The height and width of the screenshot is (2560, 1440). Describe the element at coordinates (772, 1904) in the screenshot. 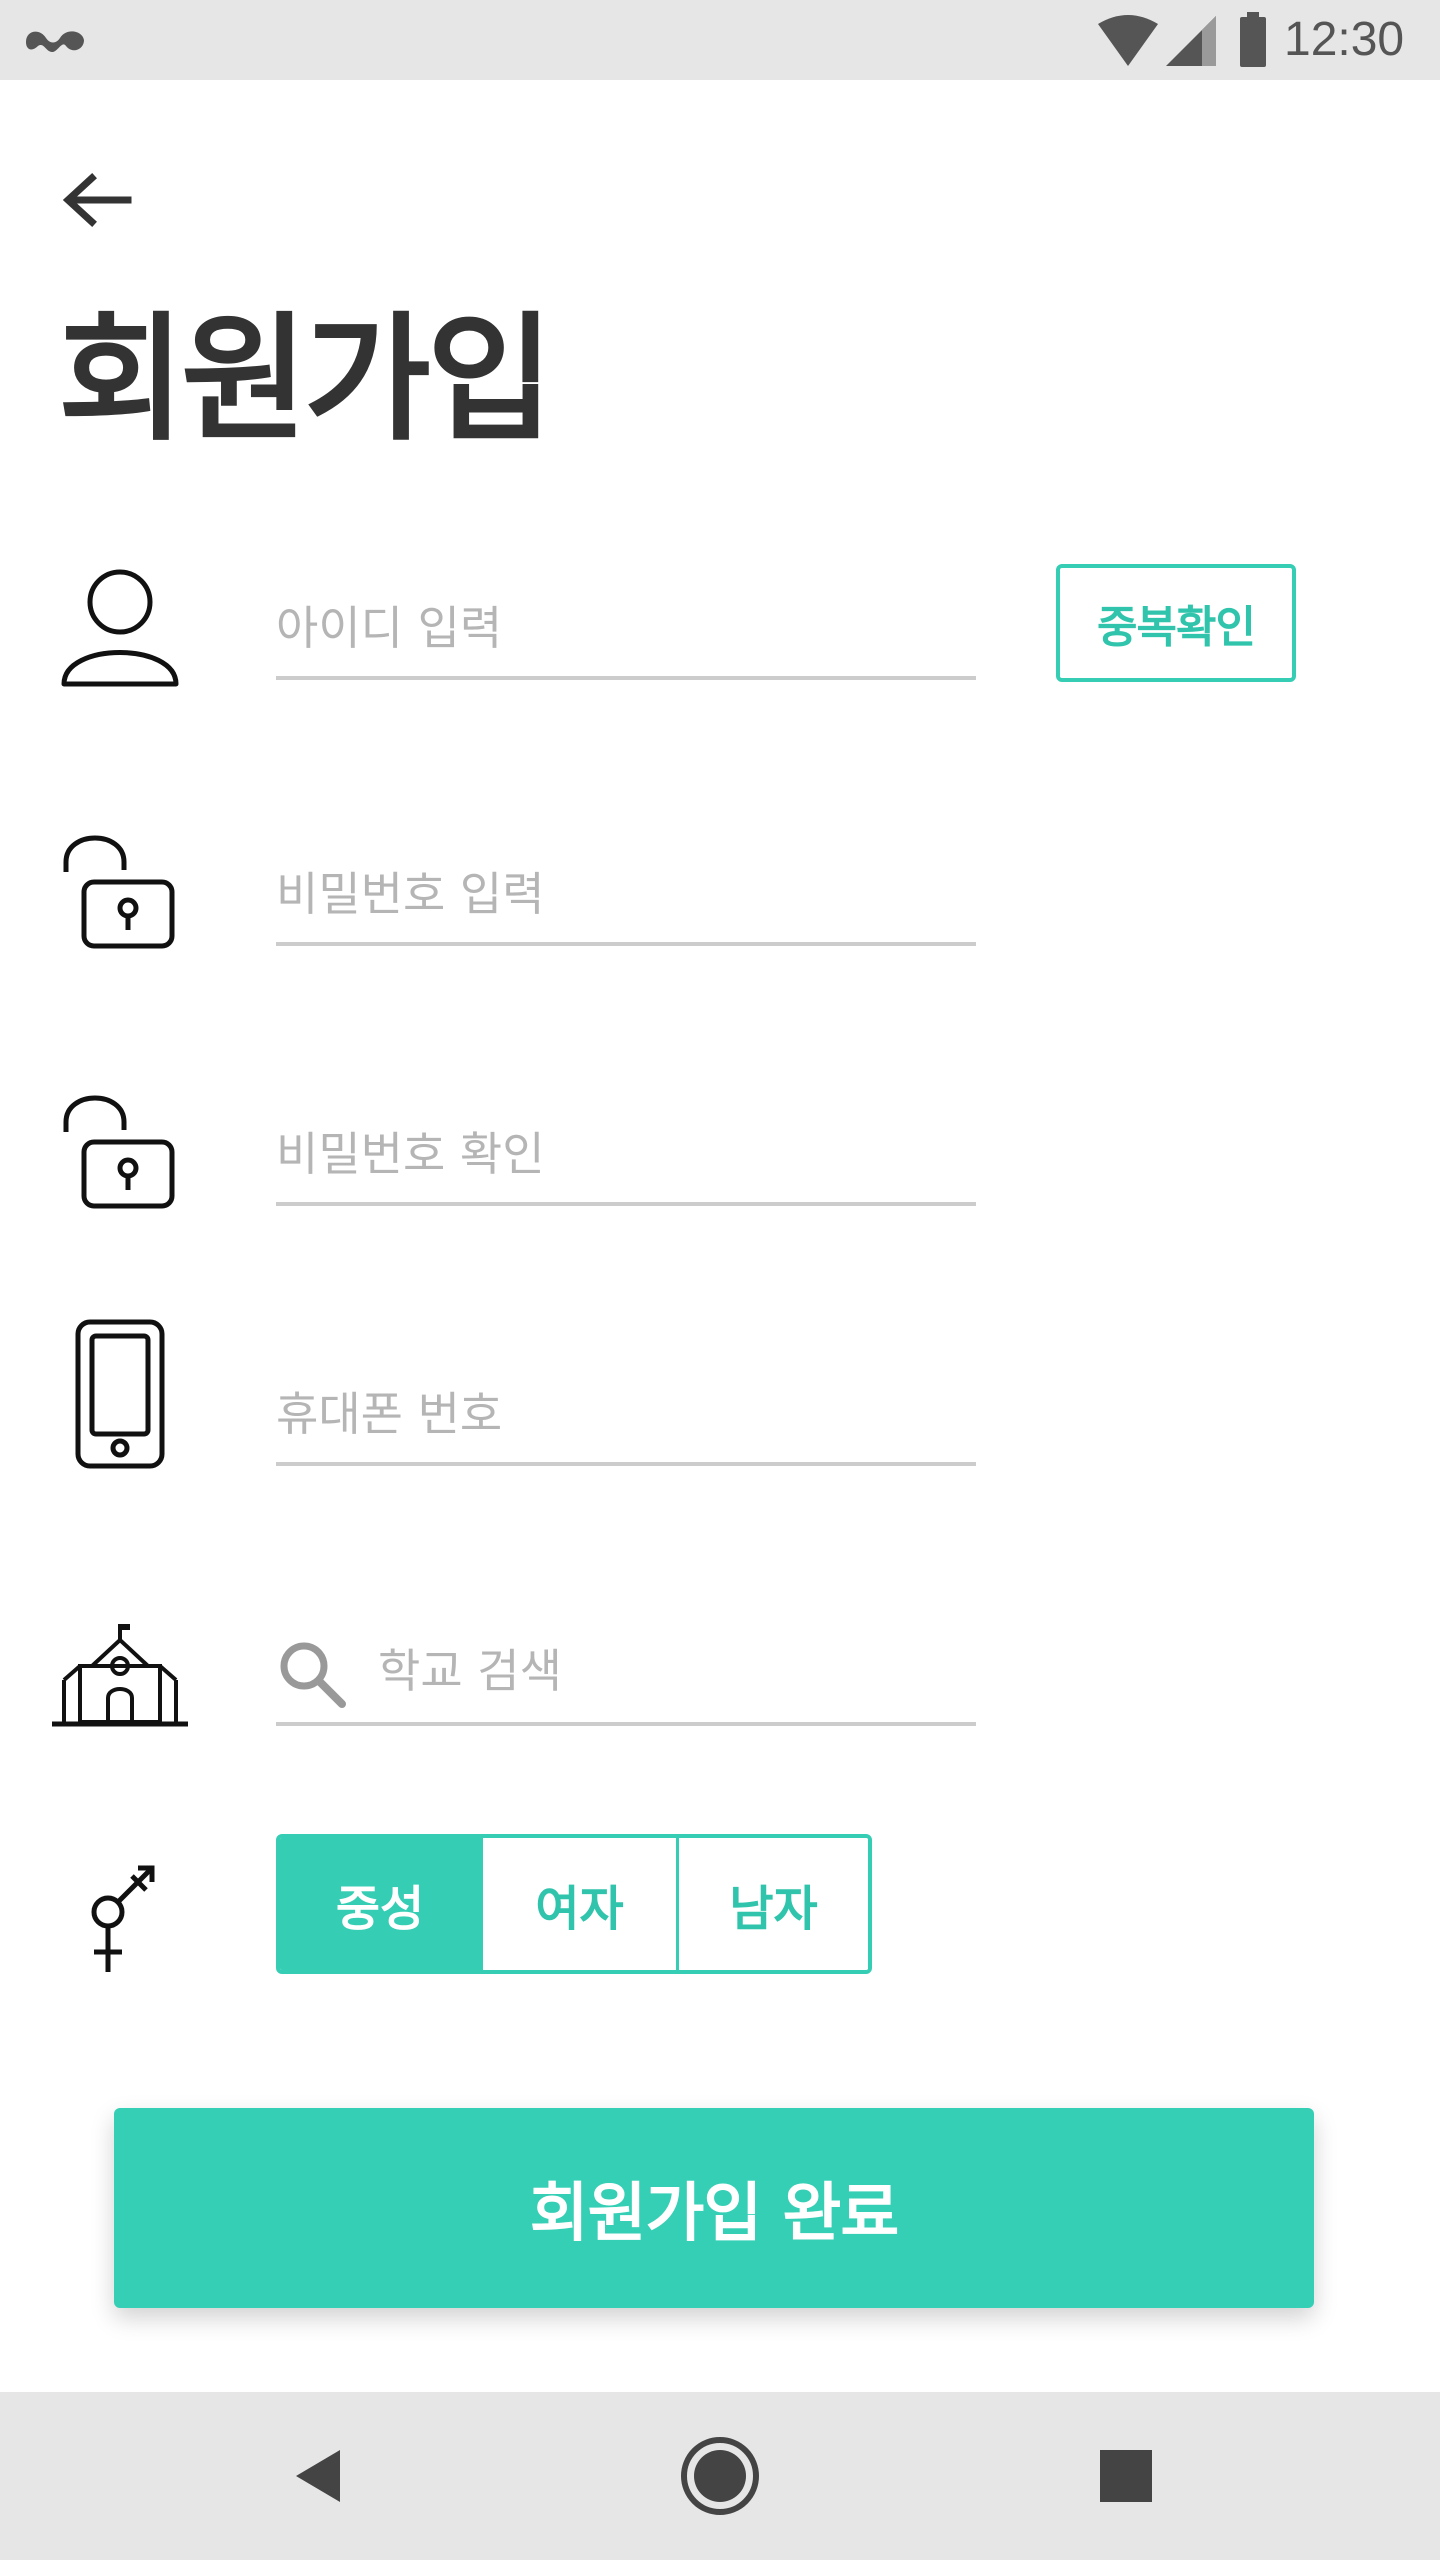

I see `gender-option-male: 남자` at that location.